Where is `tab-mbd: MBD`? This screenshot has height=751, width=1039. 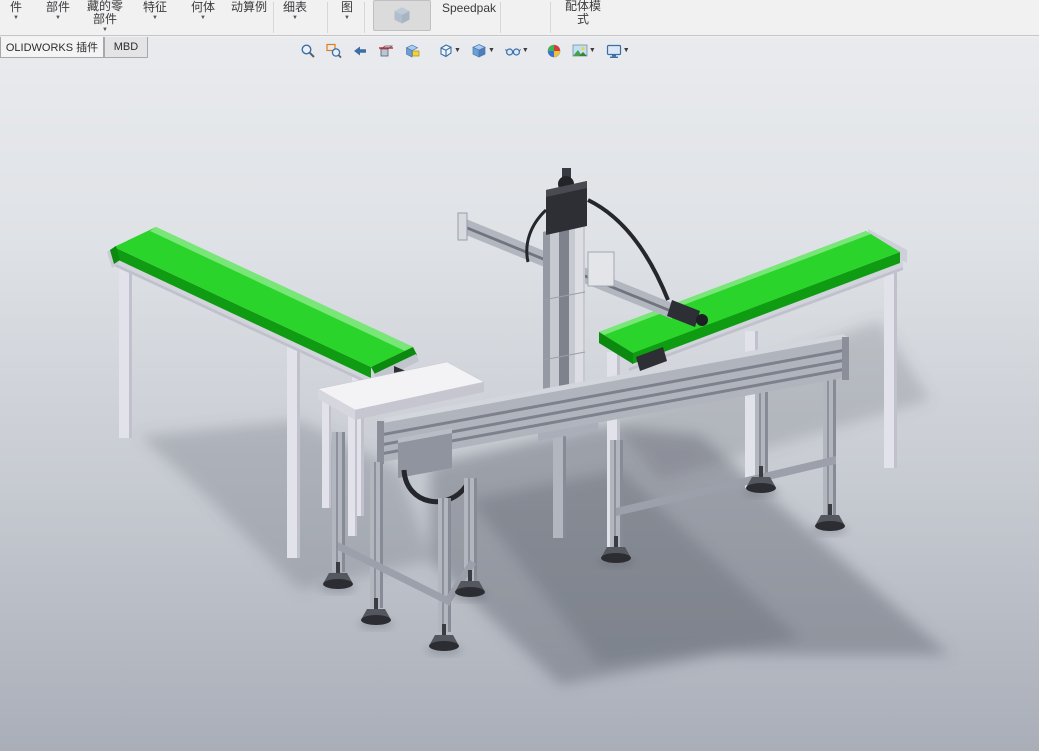 tab-mbd: MBD is located at coordinates (126, 47).